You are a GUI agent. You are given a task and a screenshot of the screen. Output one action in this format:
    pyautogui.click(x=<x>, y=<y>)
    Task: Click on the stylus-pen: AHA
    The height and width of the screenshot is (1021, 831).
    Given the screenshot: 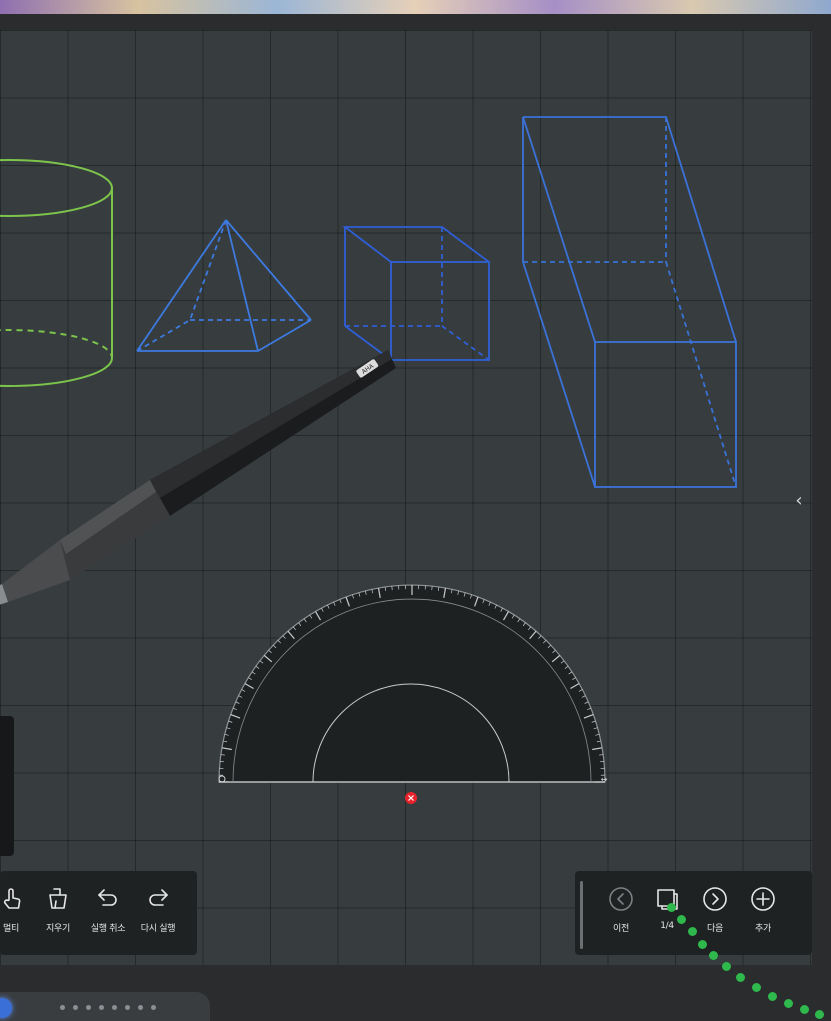 What is the action you would take?
    pyautogui.click(x=198, y=477)
    